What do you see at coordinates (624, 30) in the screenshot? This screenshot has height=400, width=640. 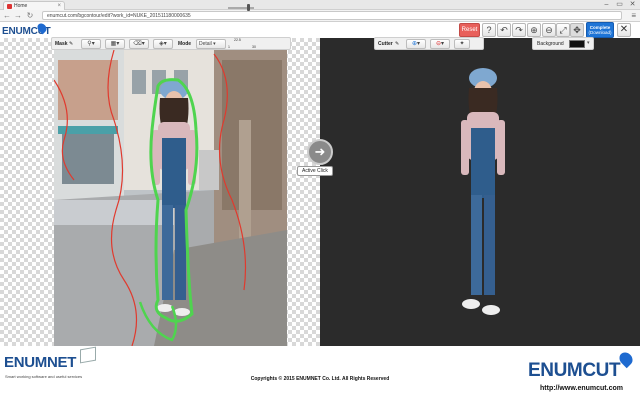 I see `close-icon: ✕` at bounding box center [624, 30].